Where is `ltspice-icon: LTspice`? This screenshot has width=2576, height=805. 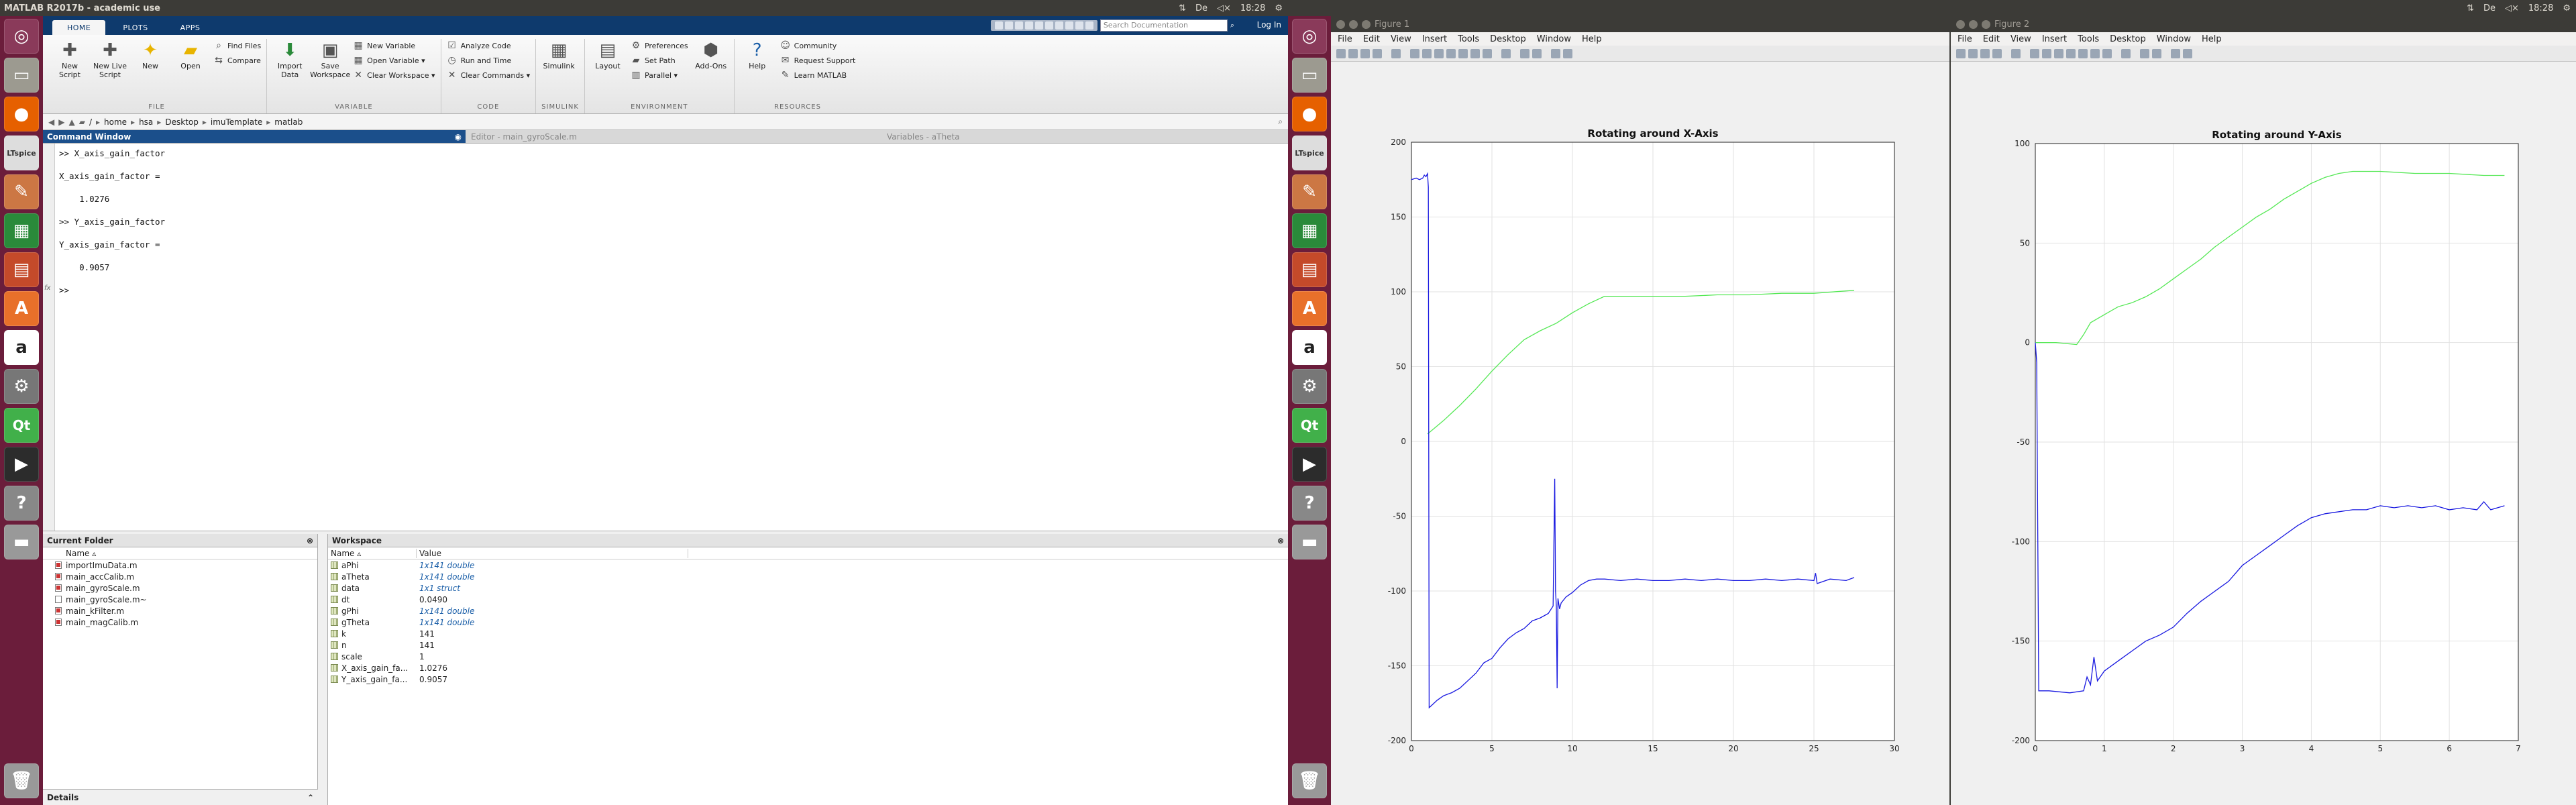 ltspice-icon: LTspice is located at coordinates (21, 153).